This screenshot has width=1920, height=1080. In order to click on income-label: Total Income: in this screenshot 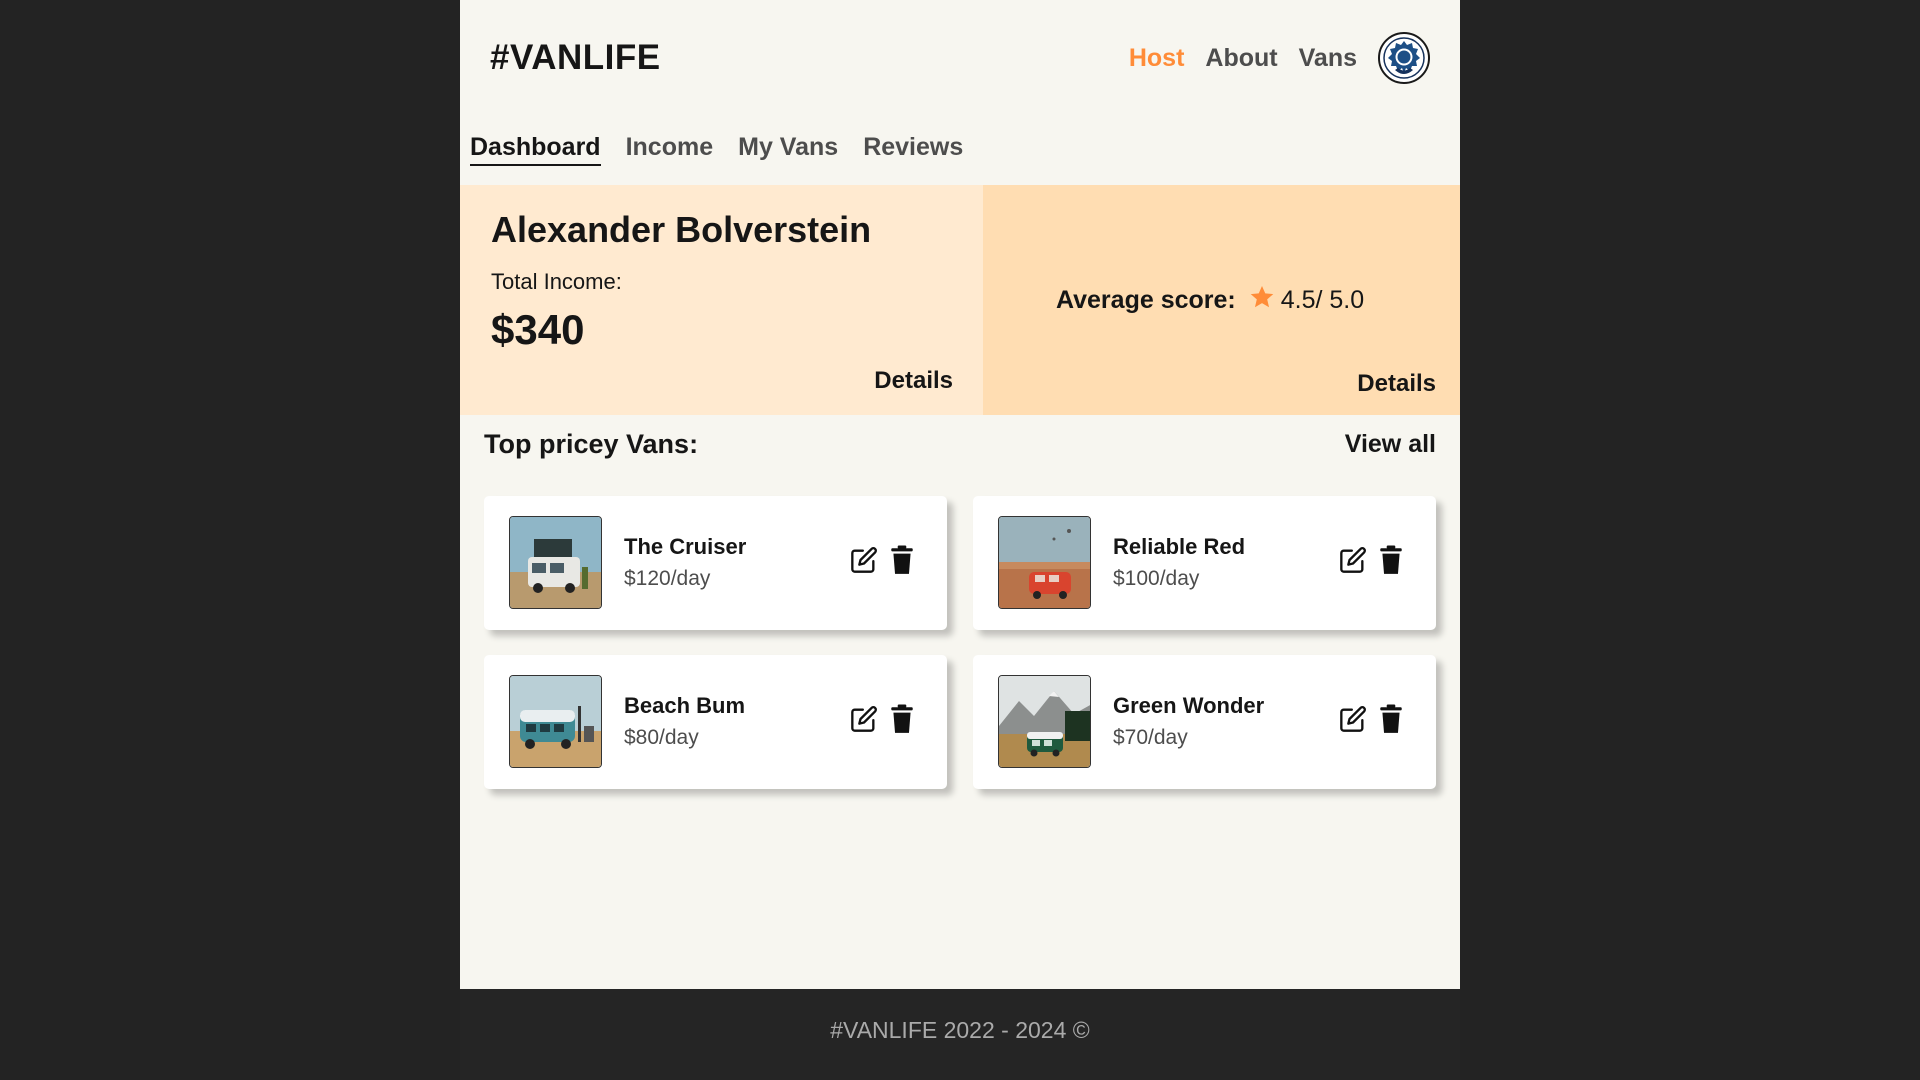, I will do `click(556, 281)`.